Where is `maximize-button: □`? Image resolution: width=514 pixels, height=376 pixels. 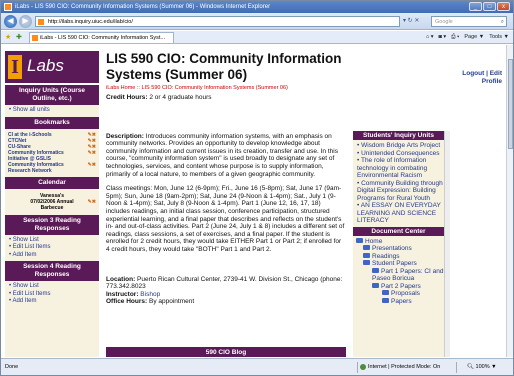 maximize-button: □ is located at coordinates (489, 6).